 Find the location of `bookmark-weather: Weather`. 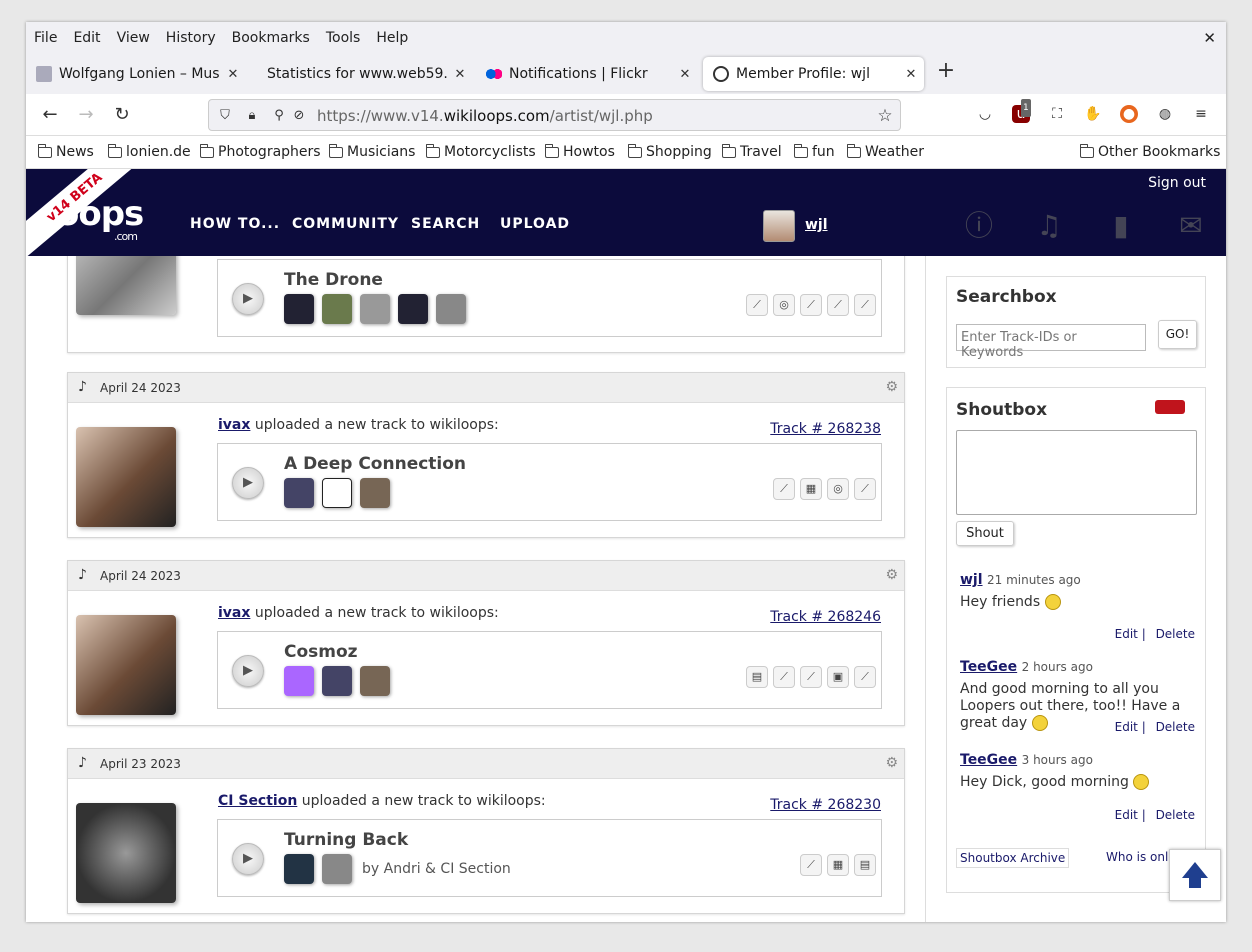

bookmark-weather: Weather is located at coordinates (885, 151).